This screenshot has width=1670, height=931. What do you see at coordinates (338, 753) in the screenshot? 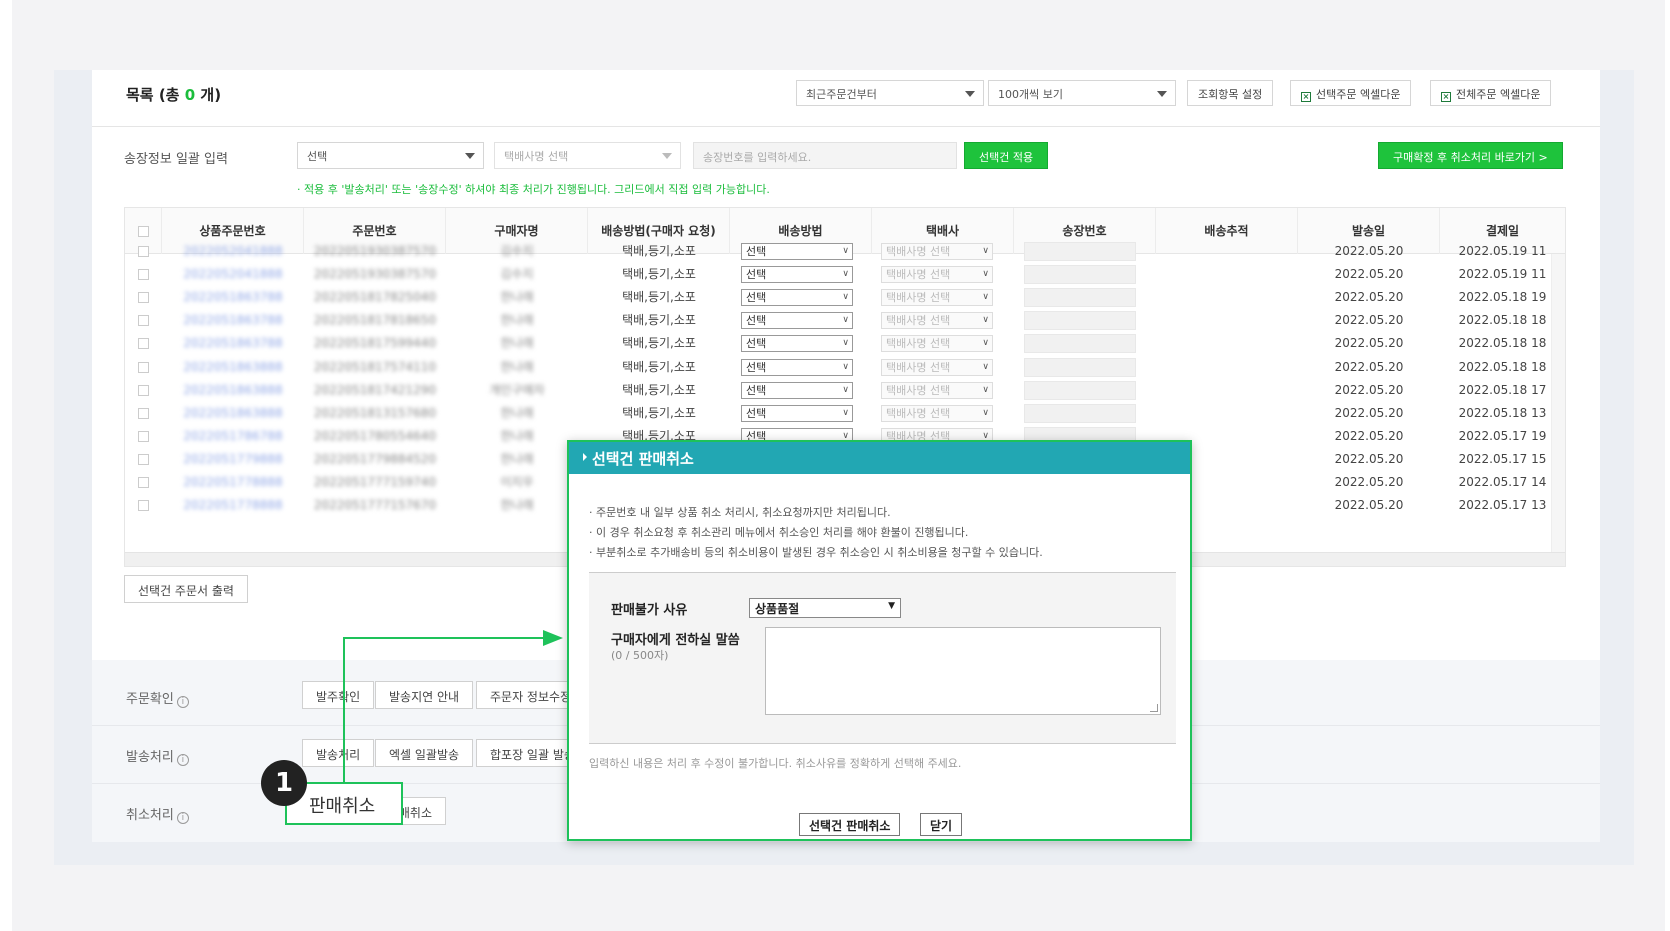
I see `ship-button: 발송처리` at bounding box center [338, 753].